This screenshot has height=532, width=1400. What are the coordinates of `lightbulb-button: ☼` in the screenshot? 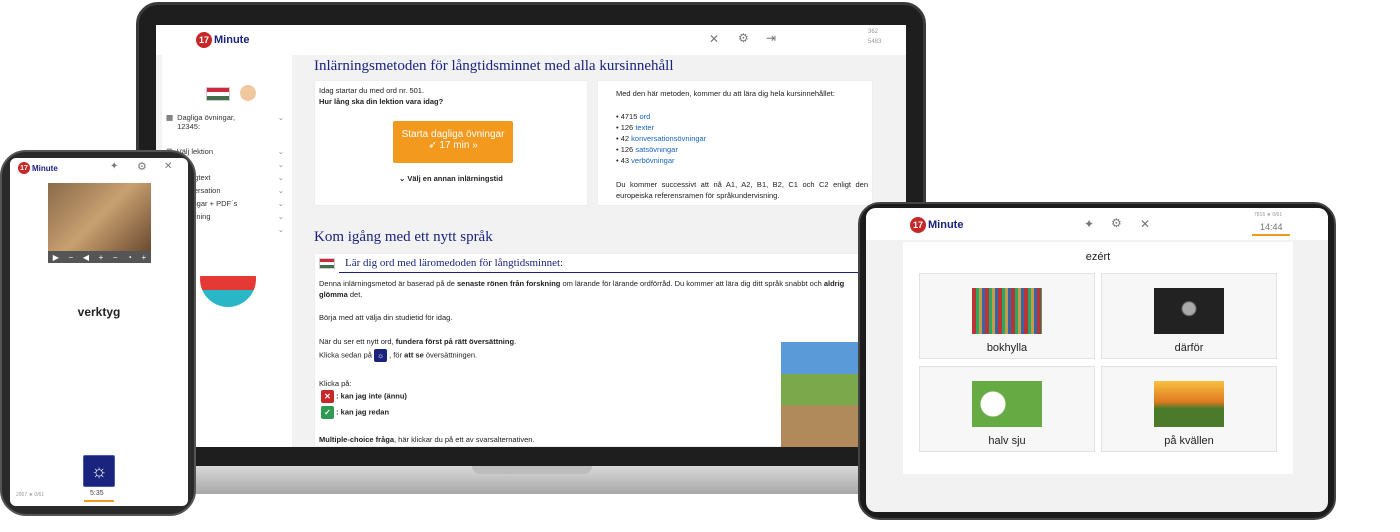 It's located at (99, 471).